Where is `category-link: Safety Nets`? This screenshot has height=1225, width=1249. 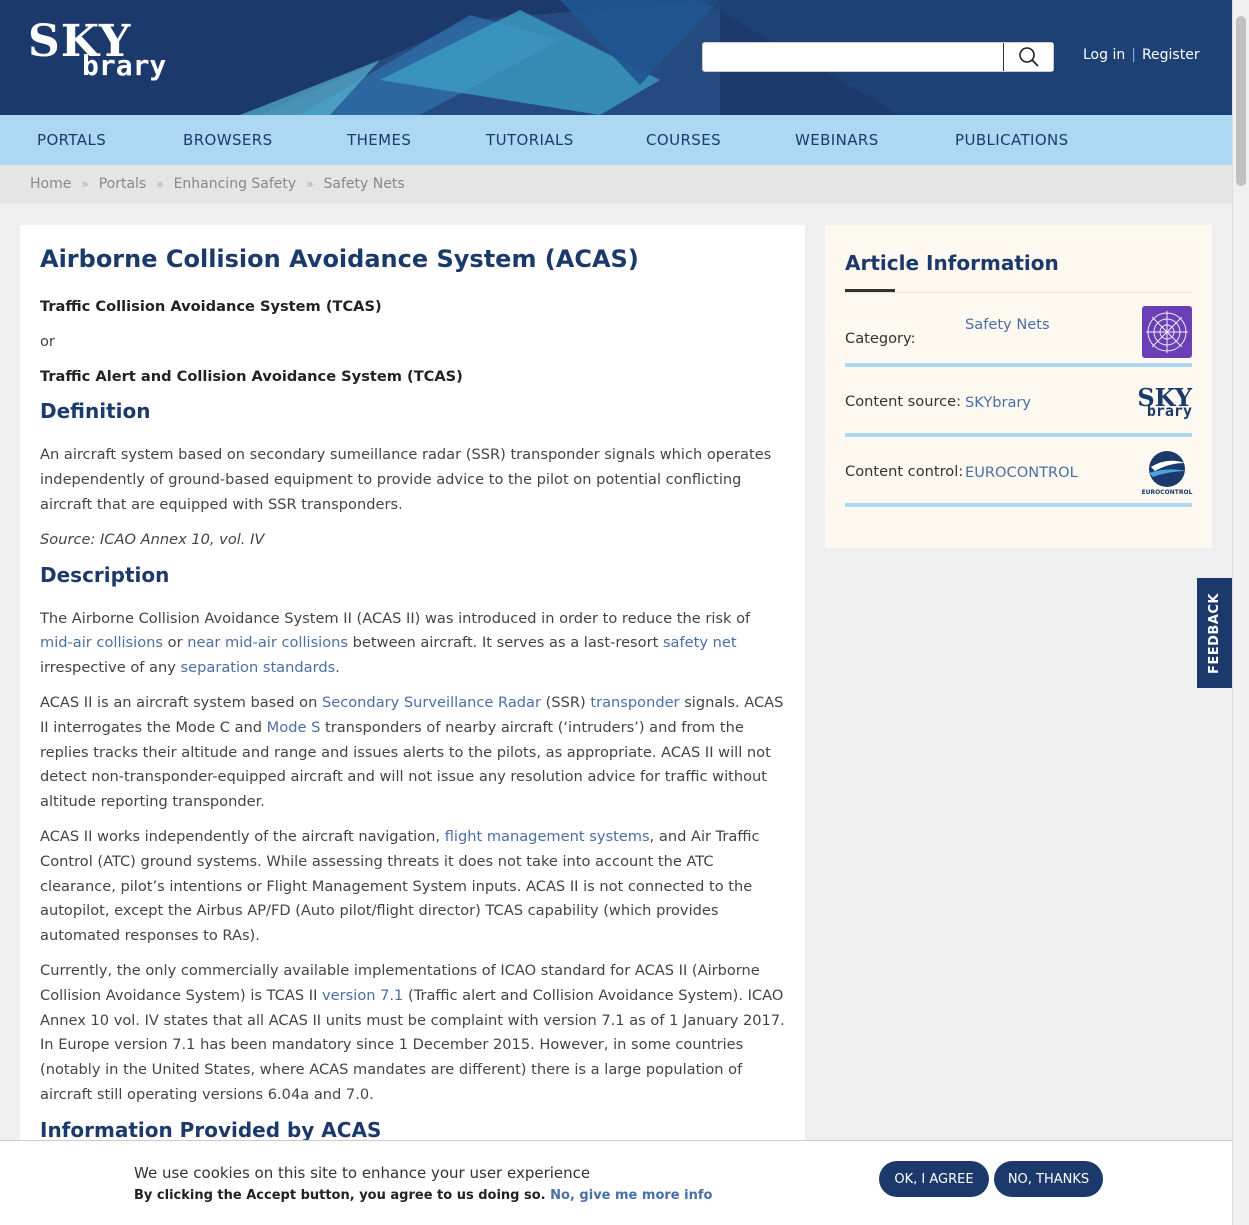 category-link: Safety Nets is located at coordinates (1007, 324).